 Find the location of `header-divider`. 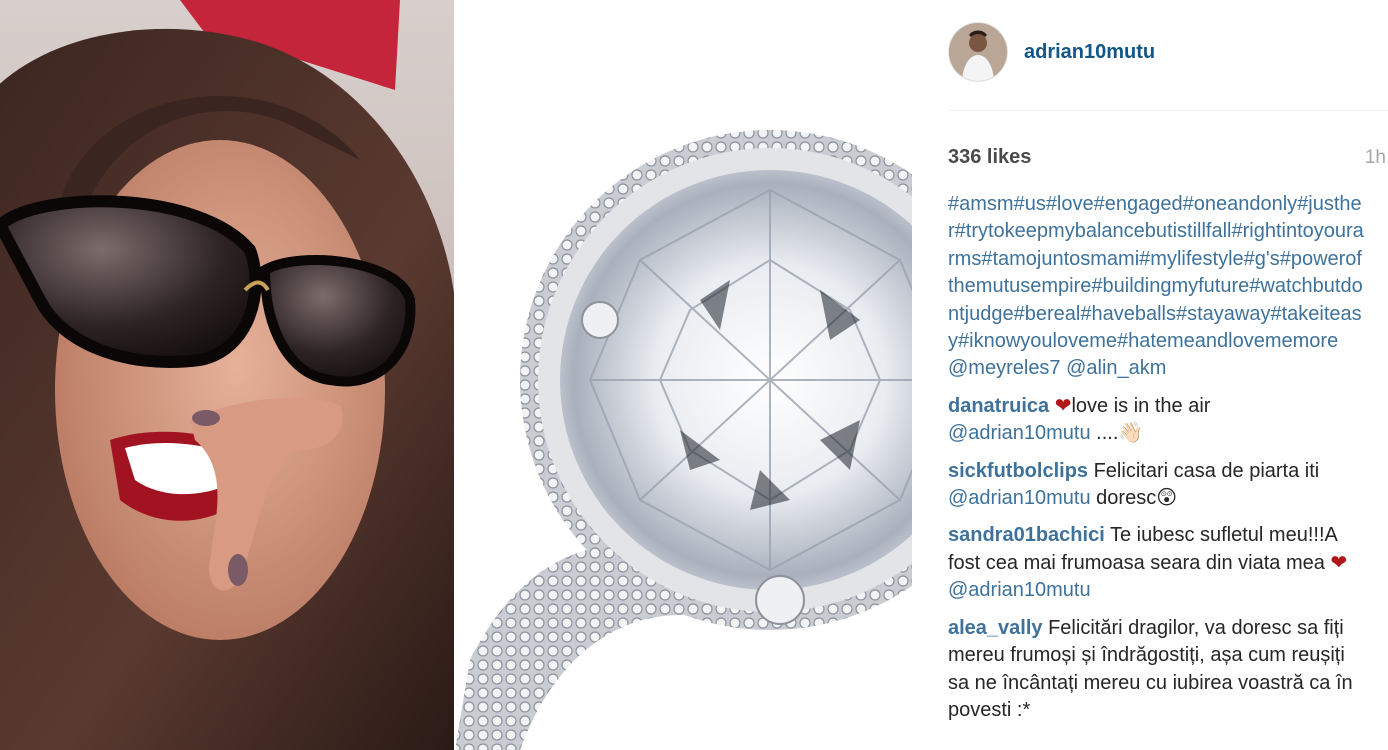

header-divider is located at coordinates (1168, 110).